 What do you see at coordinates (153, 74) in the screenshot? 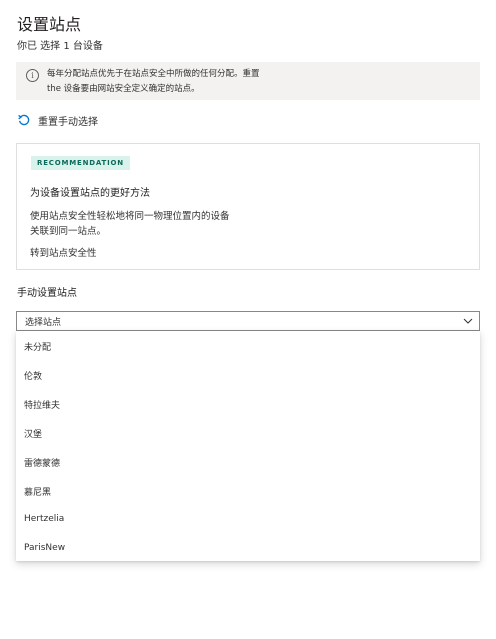
I see `info-message-line-1: 每年分配站点优先于在站点安全中所做的任何分配。重置` at bounding box center [153, 74].